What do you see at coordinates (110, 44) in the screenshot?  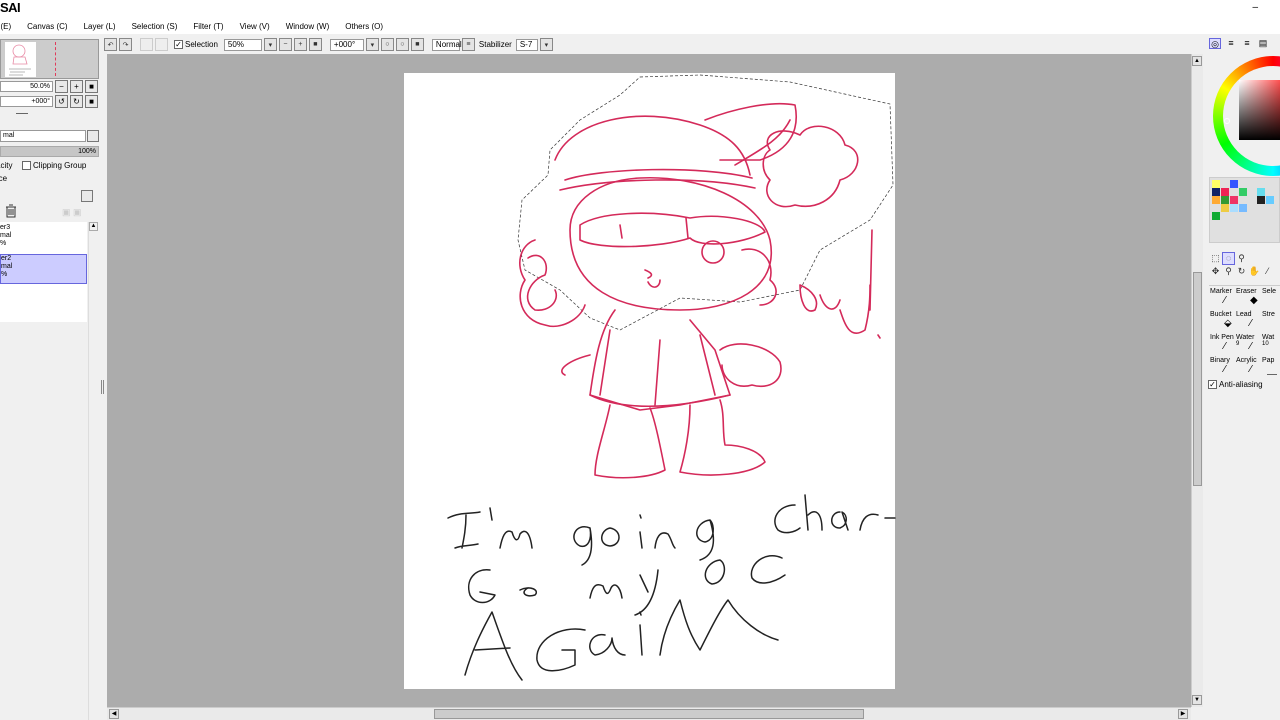 I see `undo-button: ↶` at bounding box center [110, 44].